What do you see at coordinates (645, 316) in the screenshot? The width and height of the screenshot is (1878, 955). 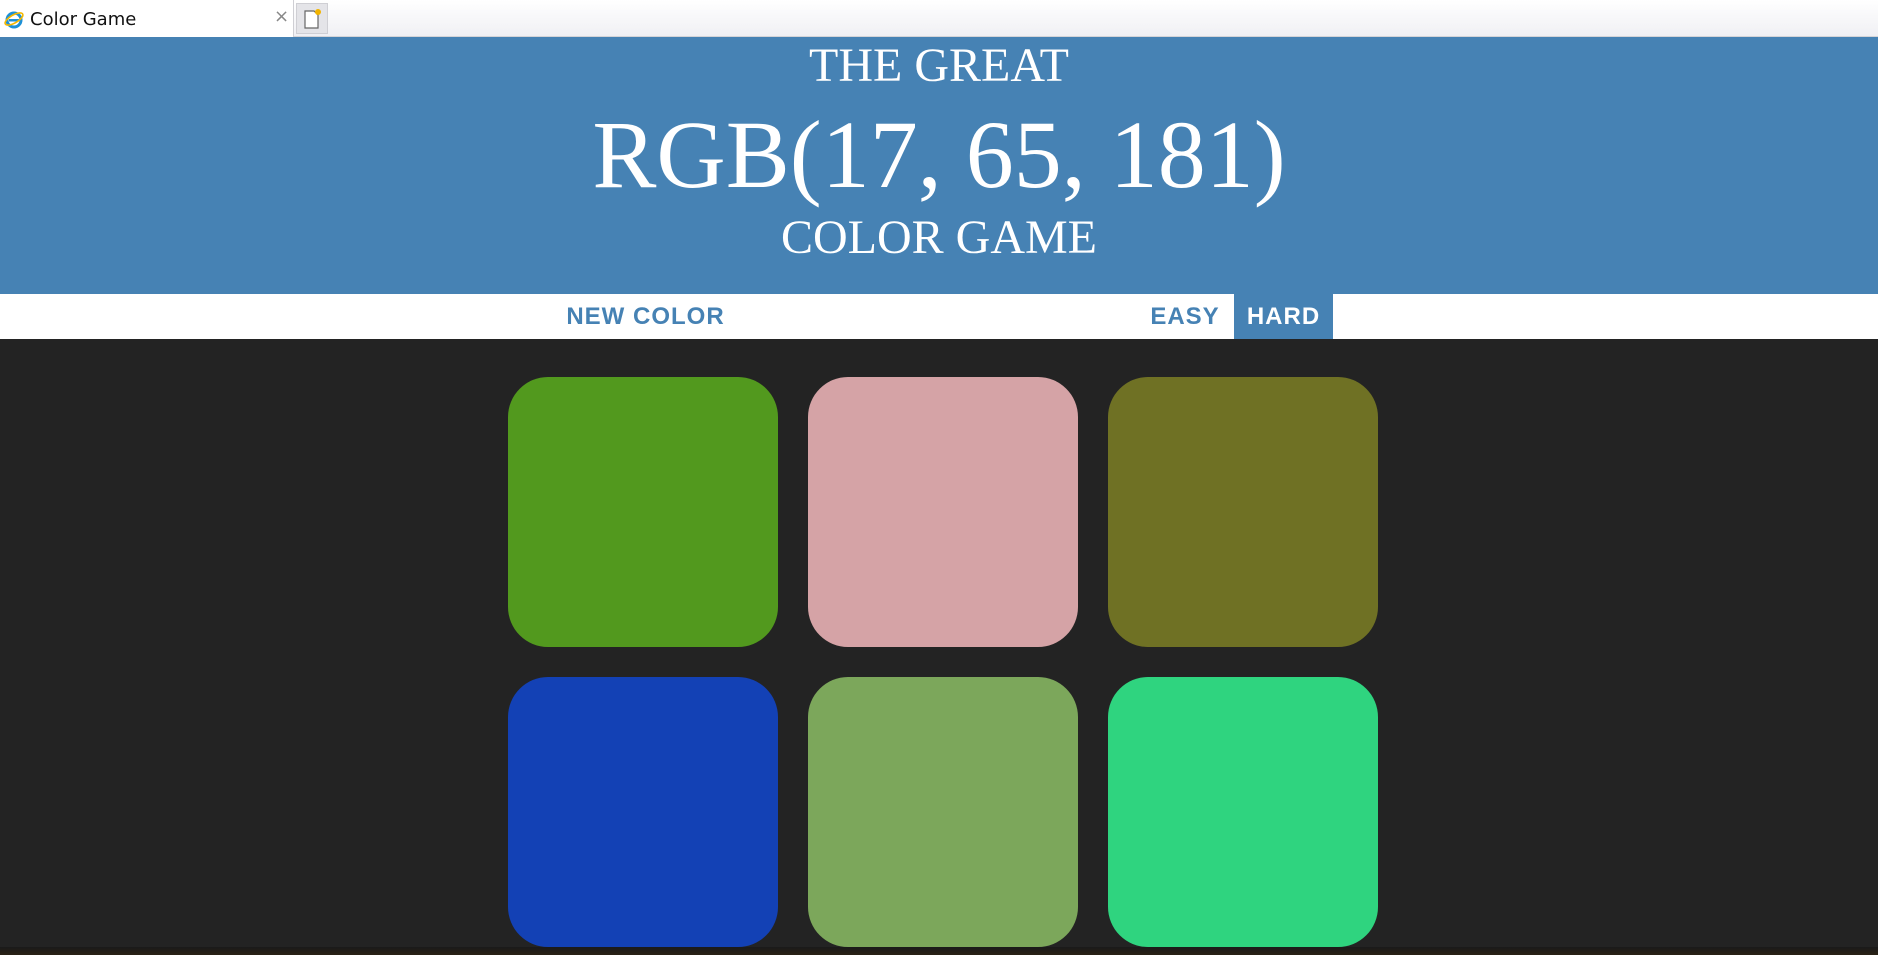 I see `new-color-button: NEW COLOR` at bounding box center [645, 316].